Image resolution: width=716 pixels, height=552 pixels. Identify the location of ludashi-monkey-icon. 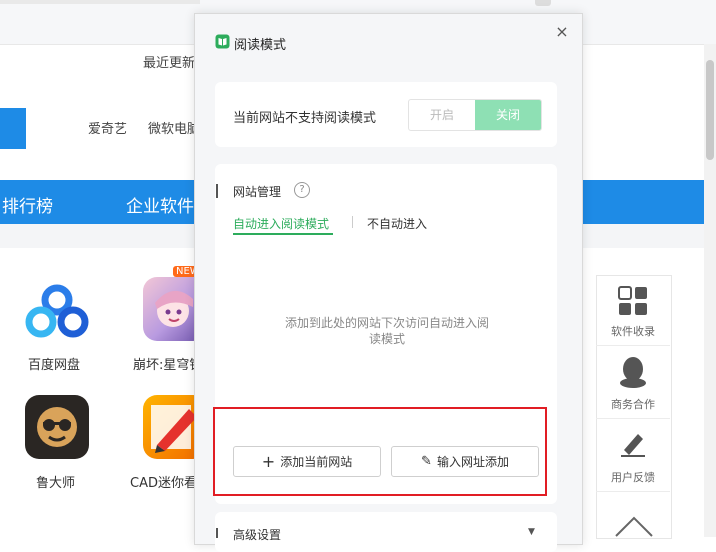
(57, 427).